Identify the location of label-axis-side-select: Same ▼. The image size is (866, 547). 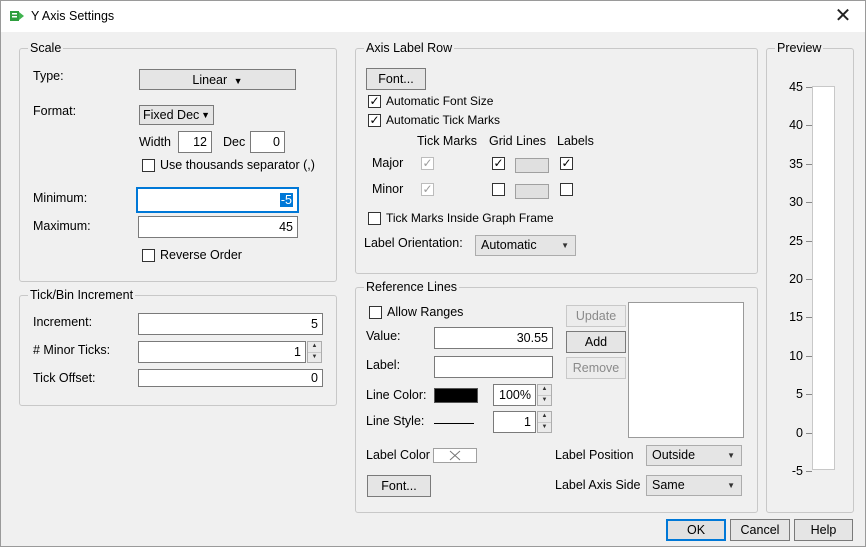
(694, 485).